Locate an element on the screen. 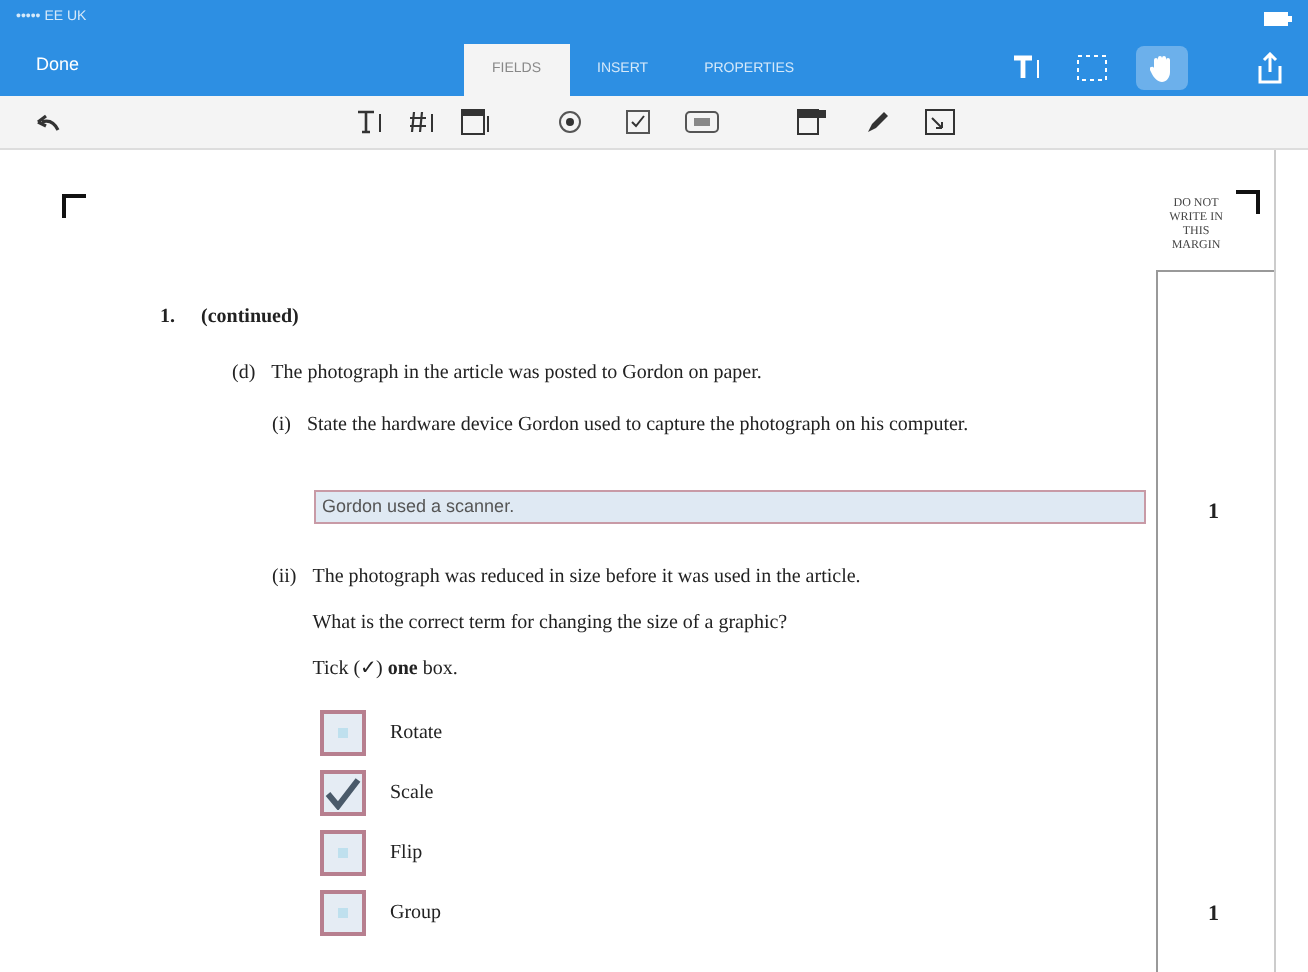 The height and width of the screenshot is (972, 1308). part-label: (ii) is located at coordinates (284, 578).